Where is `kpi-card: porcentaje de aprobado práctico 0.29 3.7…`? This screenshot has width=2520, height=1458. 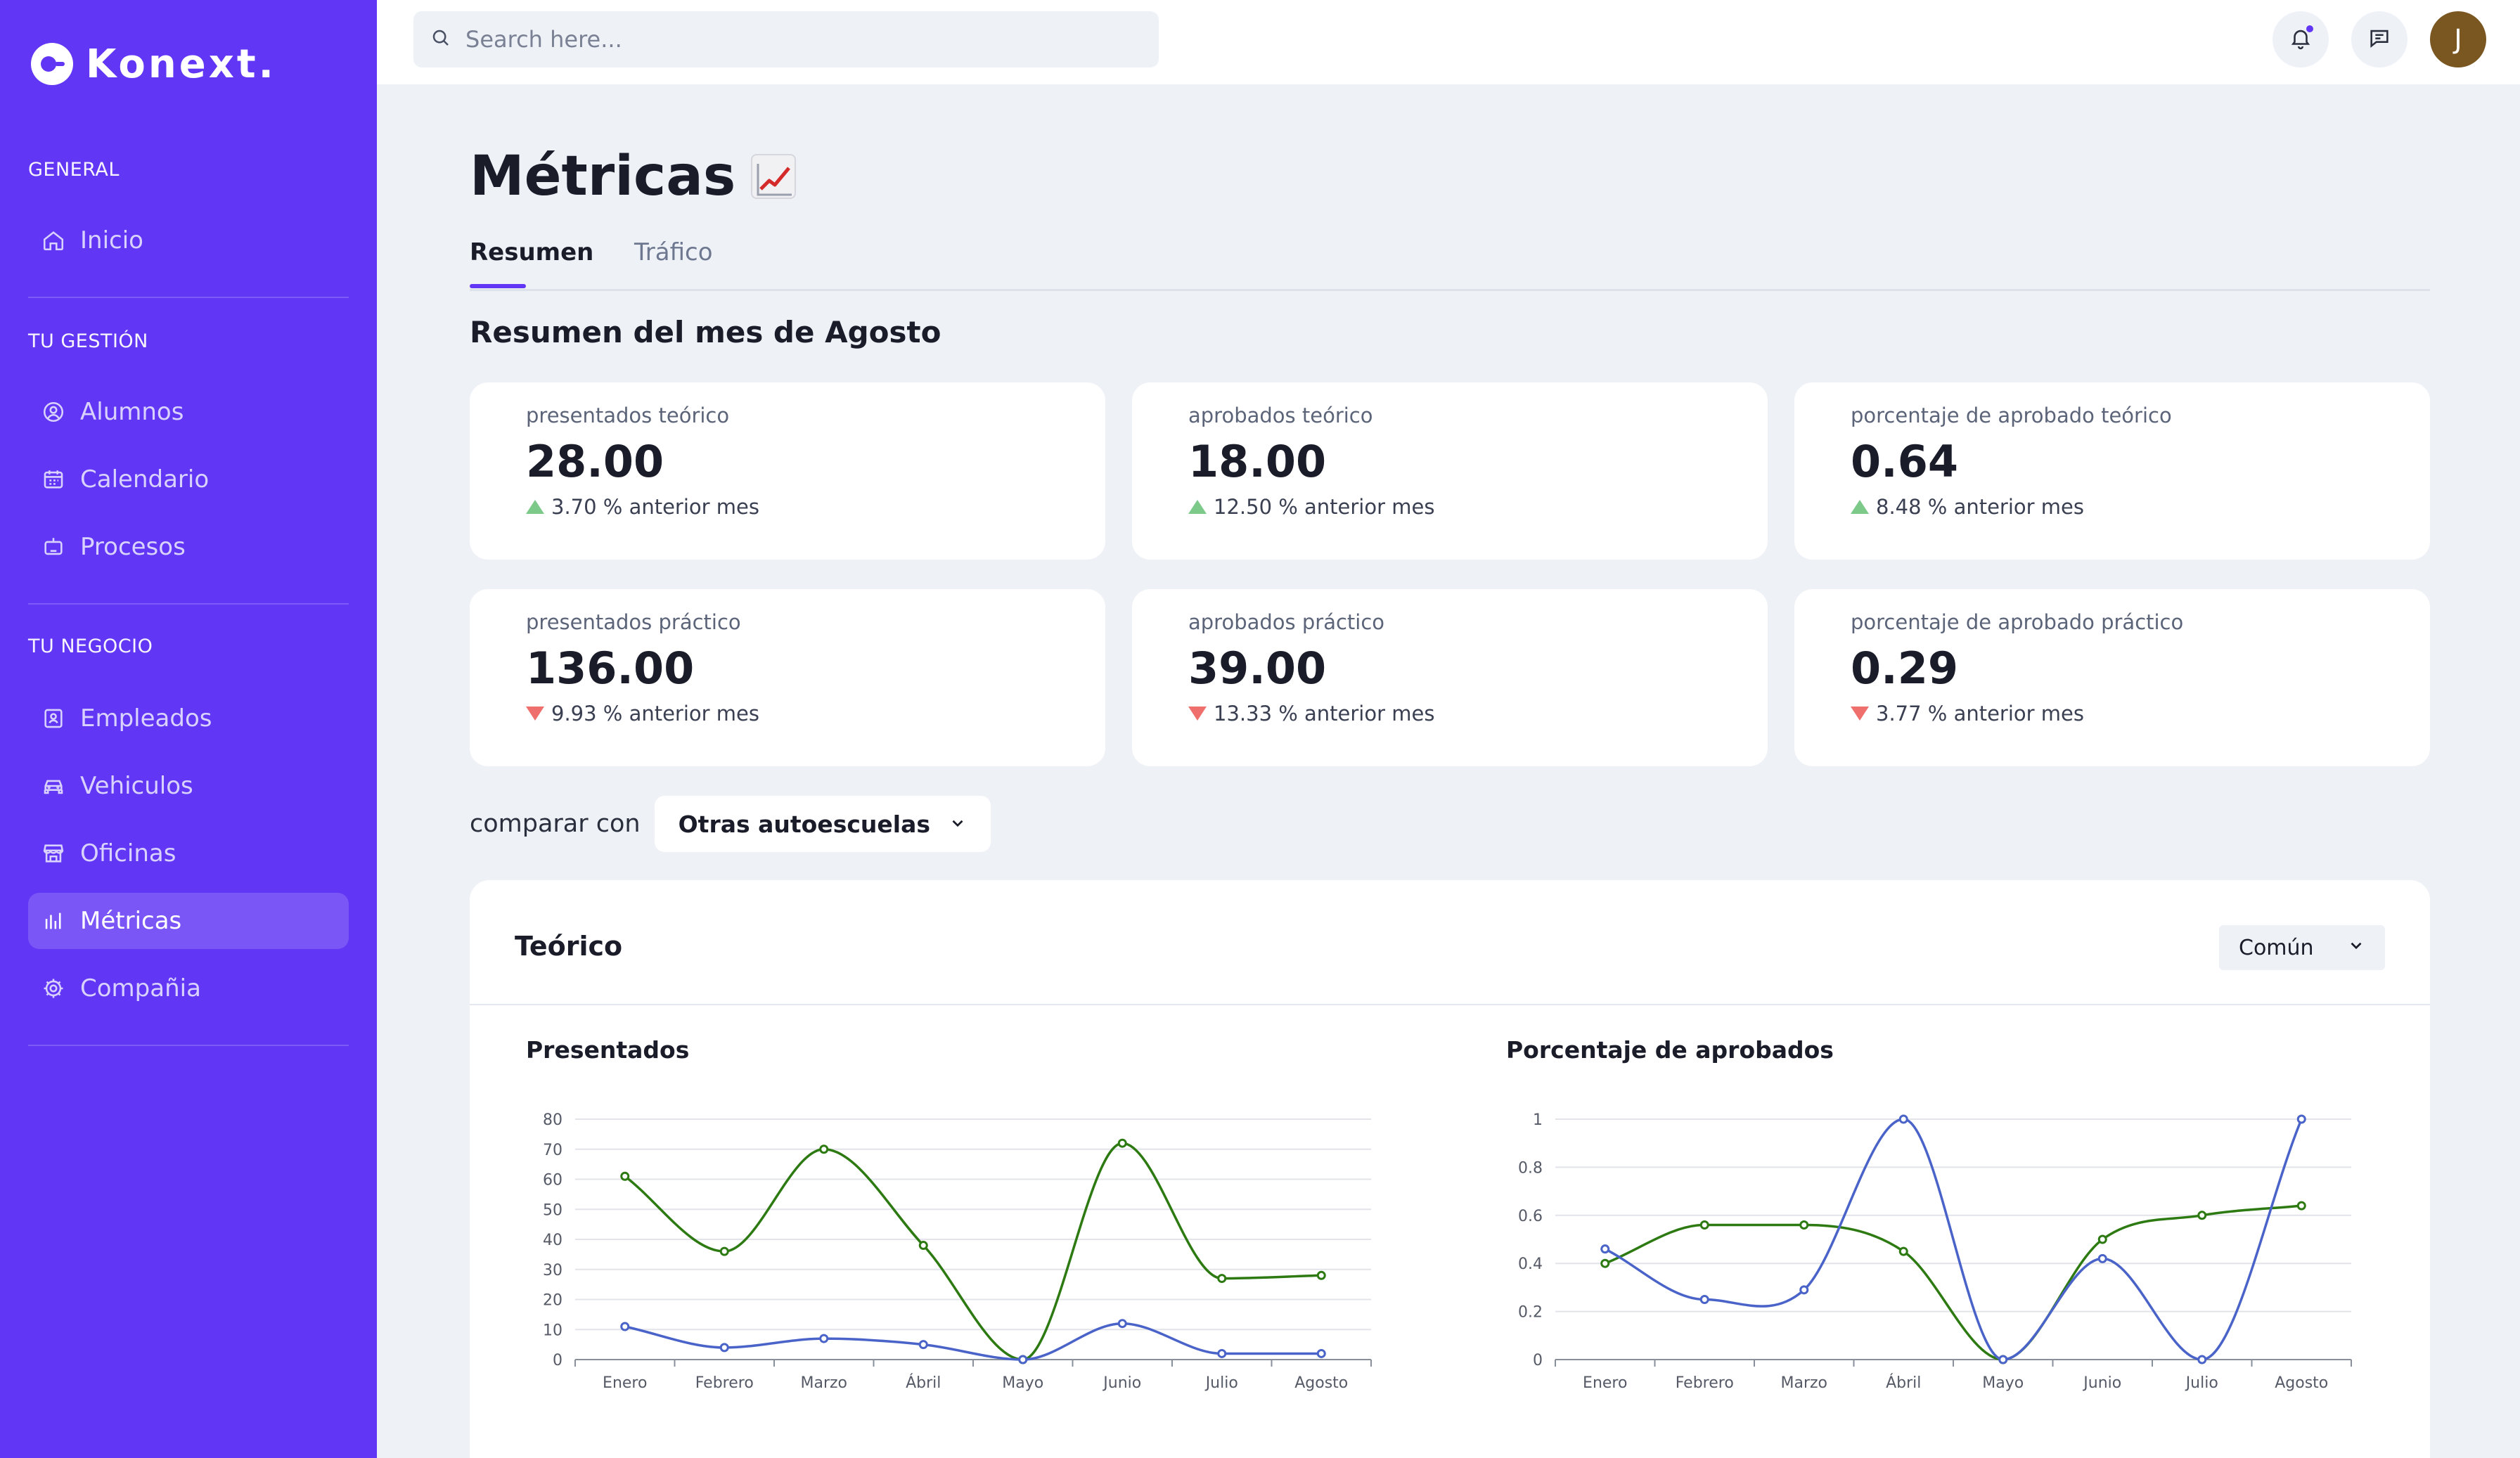 kpi-card: porcentaje de aprobado práctico 0.29 3.7… is located at coordinates (2112, 677).